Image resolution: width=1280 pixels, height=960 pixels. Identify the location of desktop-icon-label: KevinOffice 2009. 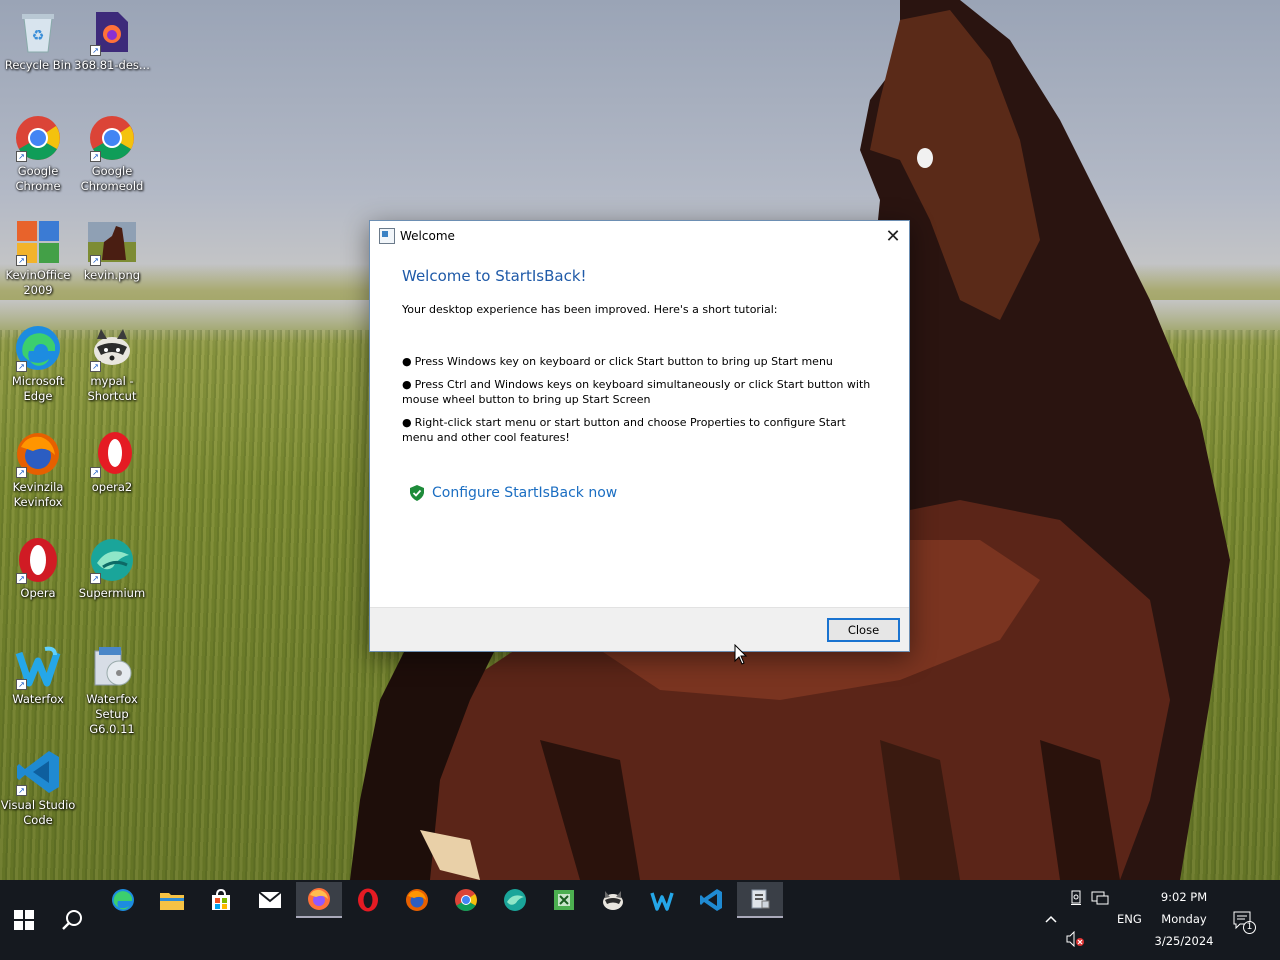
(38, 282).